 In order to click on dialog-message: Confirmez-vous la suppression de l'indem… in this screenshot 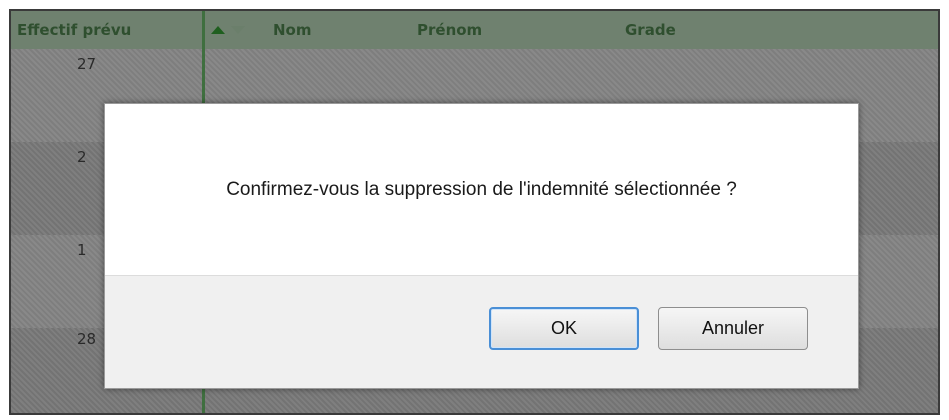, I will do `click(481, 189)`.